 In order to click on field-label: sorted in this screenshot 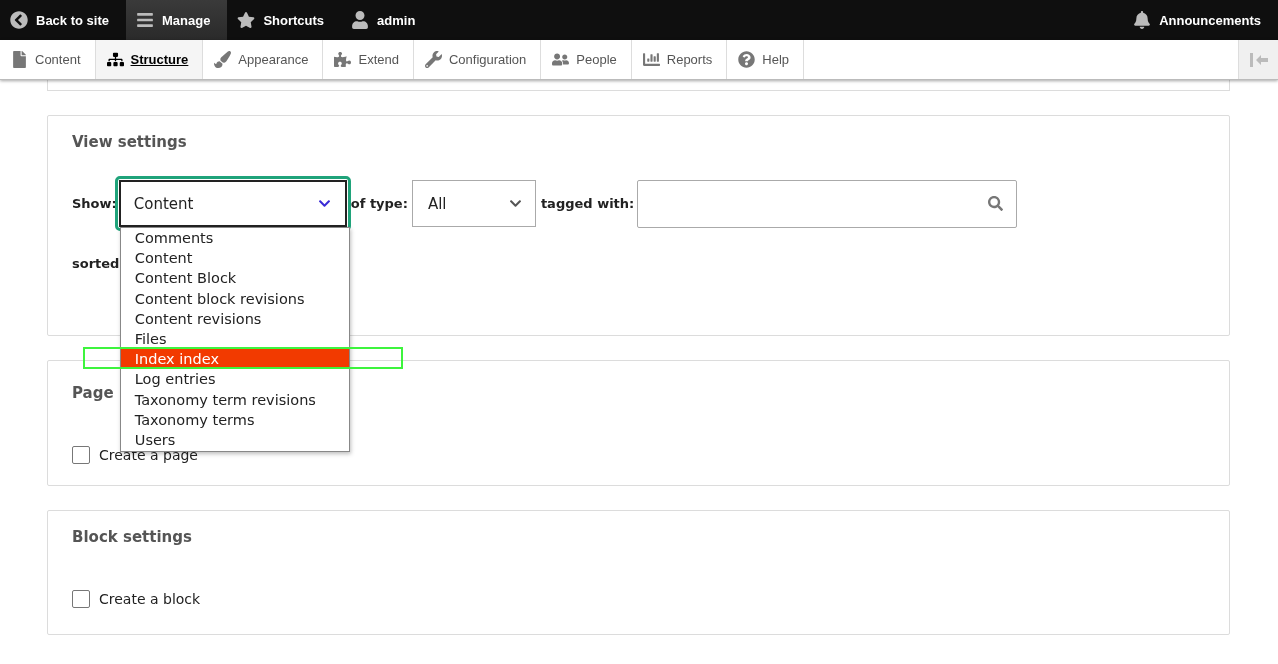, I will do `click(96, 263)`.